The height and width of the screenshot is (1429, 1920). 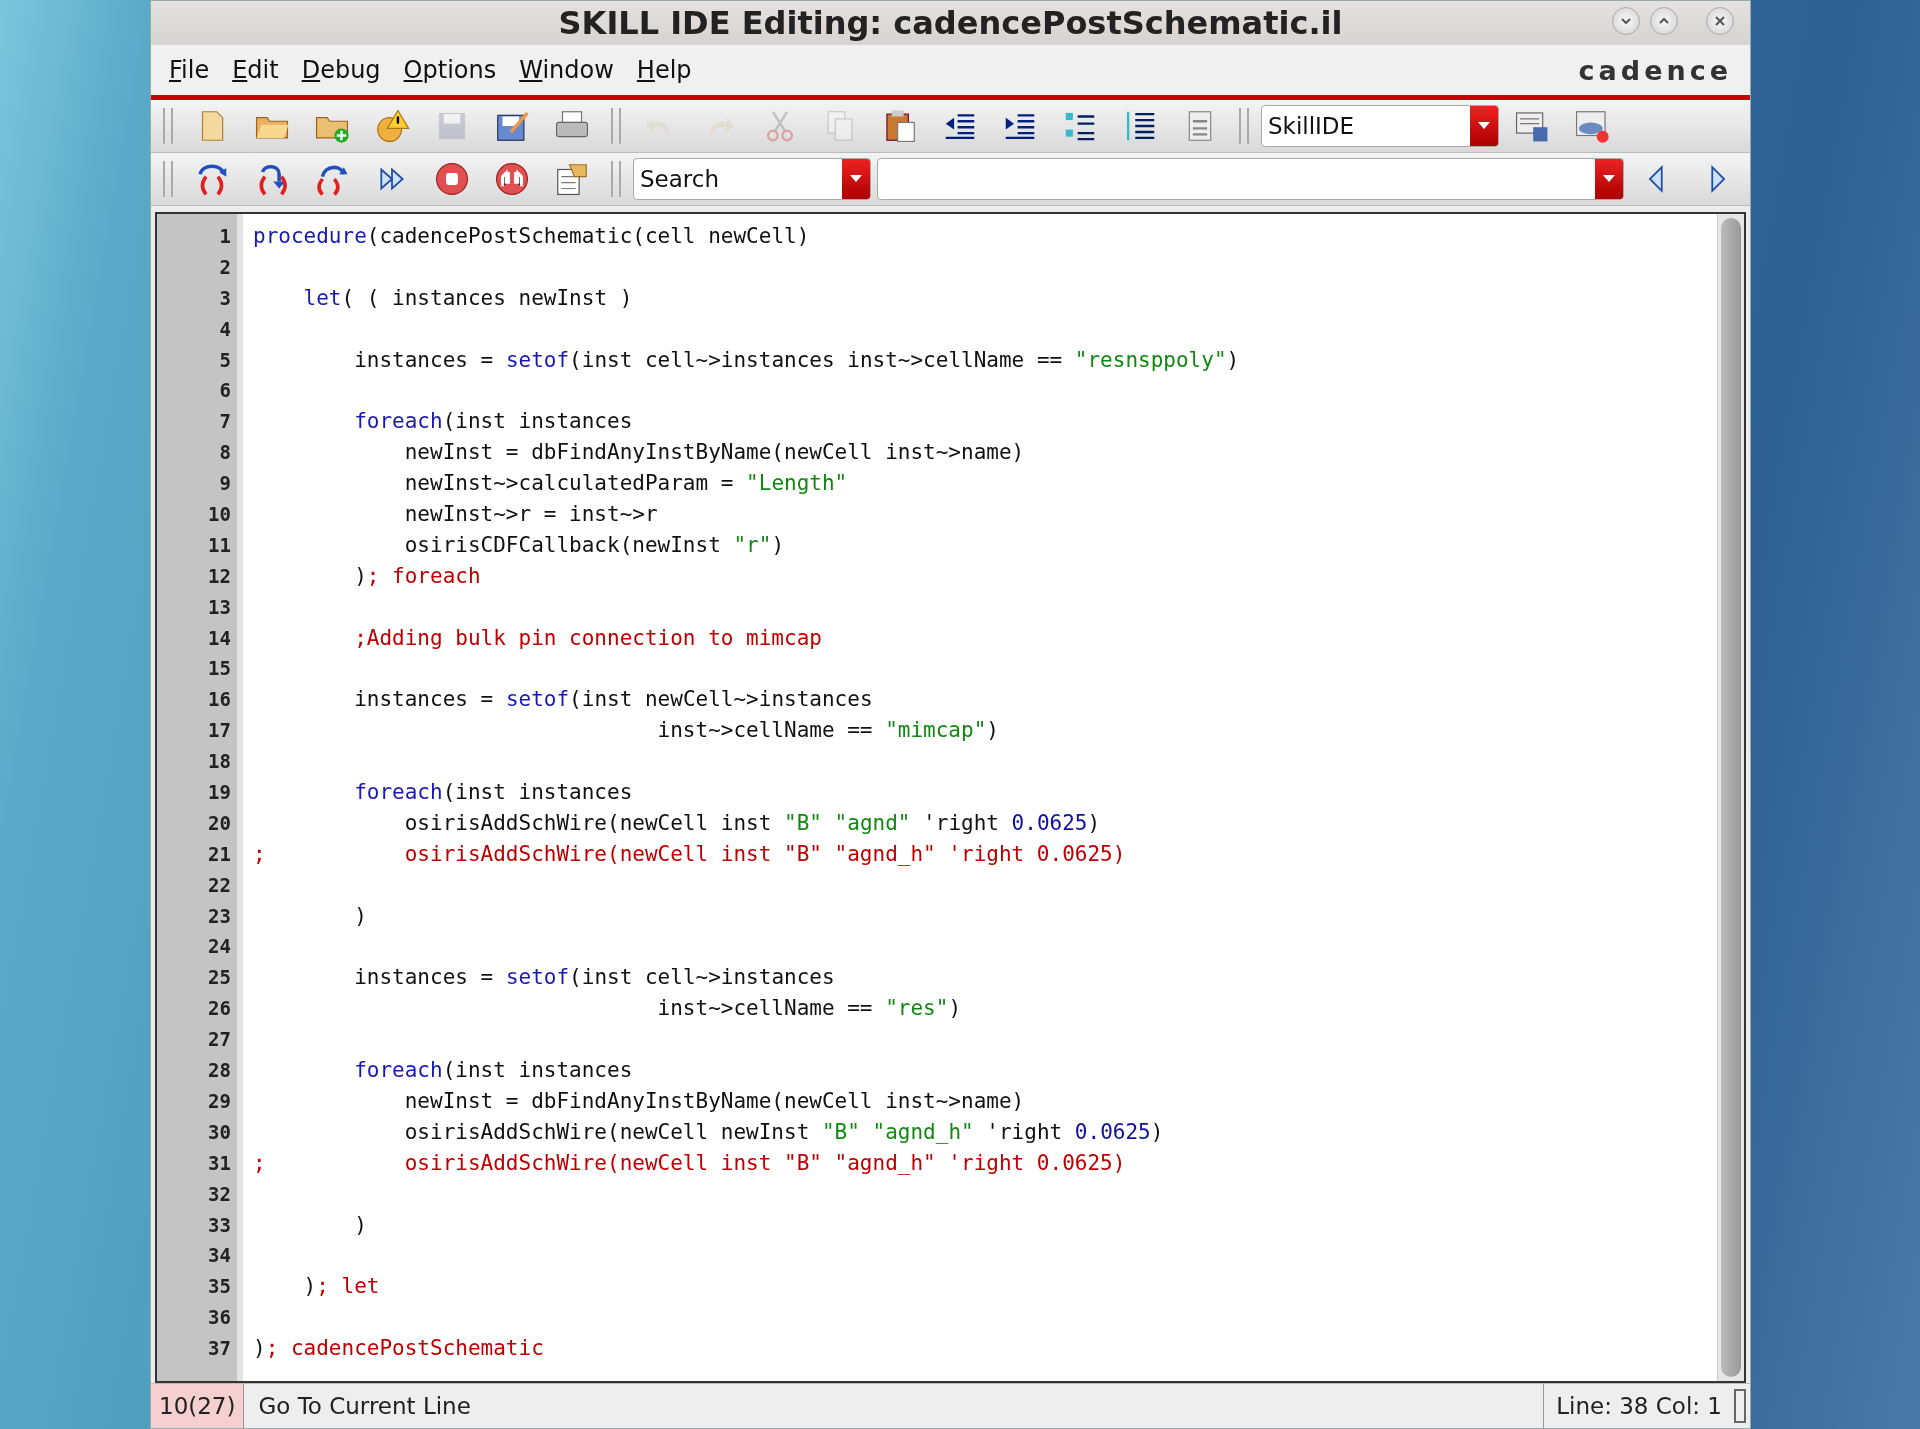 What do you see at coordinates (1626, 21) in the screenshot?
I see `minimize-button` at bounding box center [1626, 21].